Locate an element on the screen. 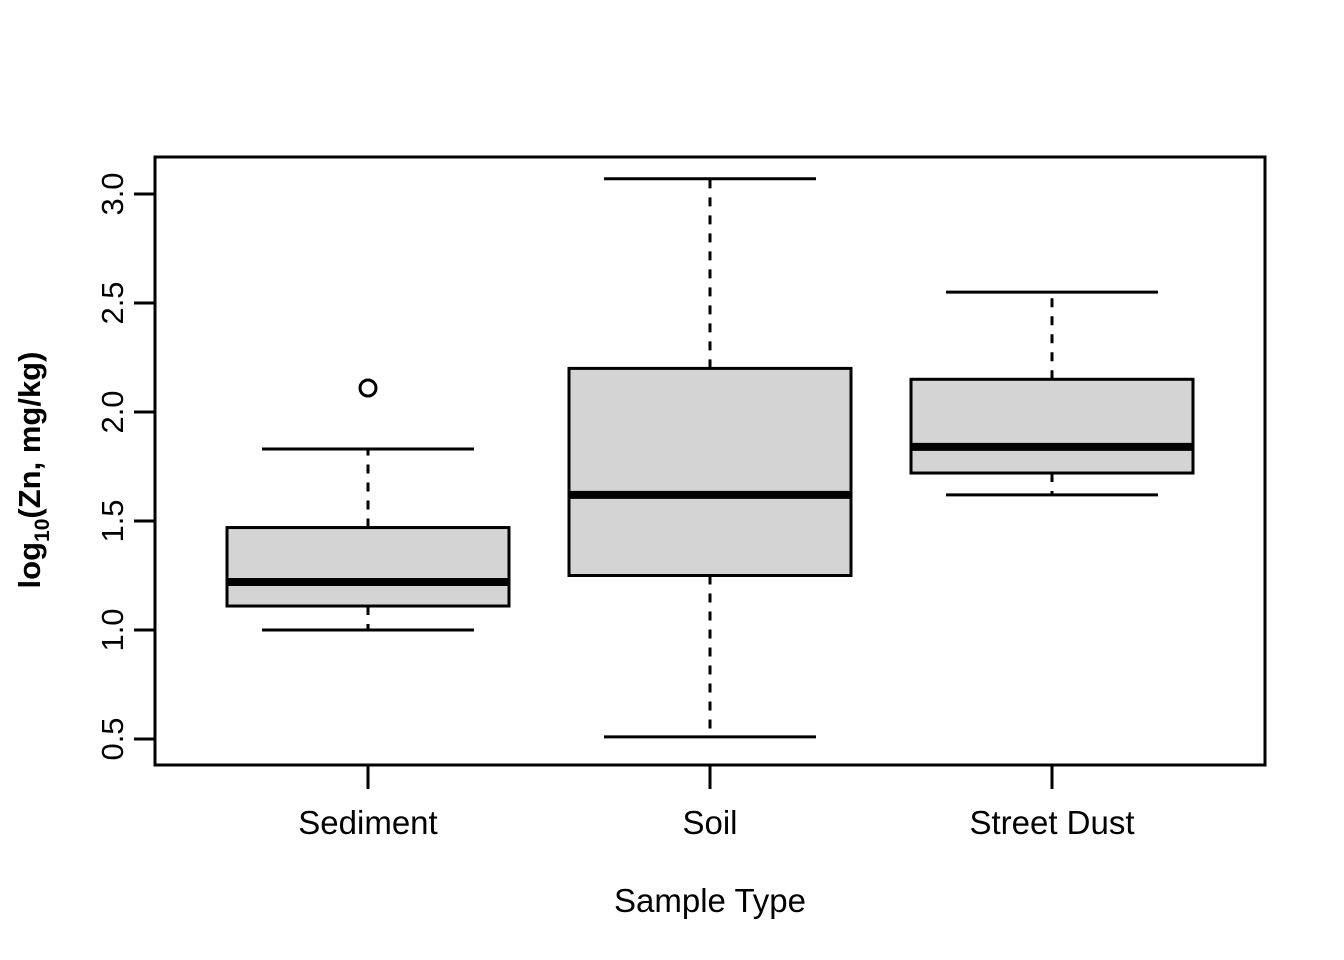  x-axis-ticks is located at coordinates (710, 777).